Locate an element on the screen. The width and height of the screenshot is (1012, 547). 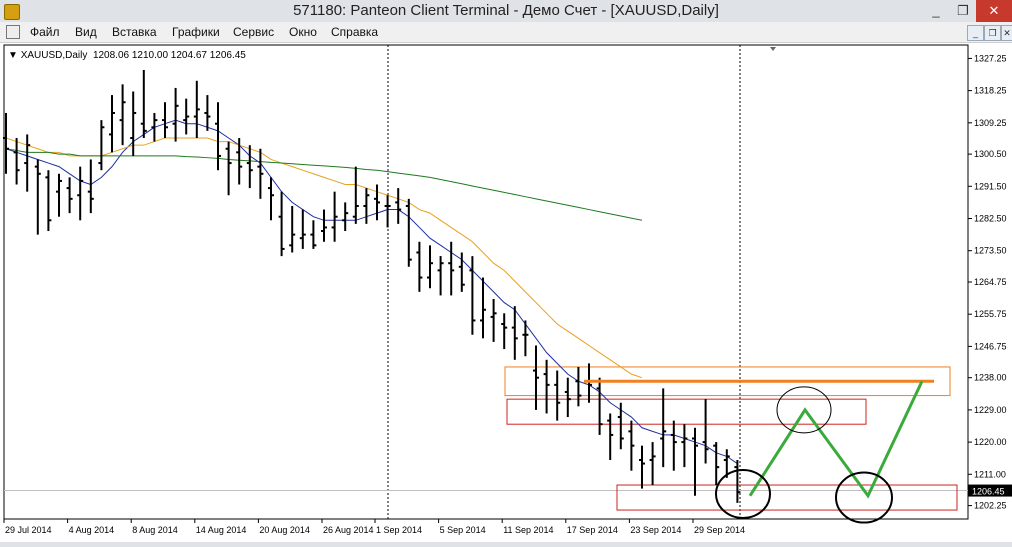
menu-file: Файл is located at coordinates (45, 32).